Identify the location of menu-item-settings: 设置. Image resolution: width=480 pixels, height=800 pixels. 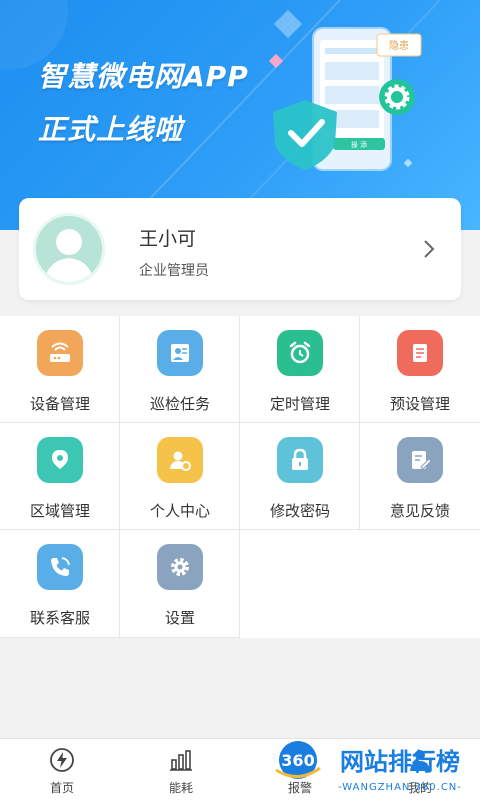
(180, 584).